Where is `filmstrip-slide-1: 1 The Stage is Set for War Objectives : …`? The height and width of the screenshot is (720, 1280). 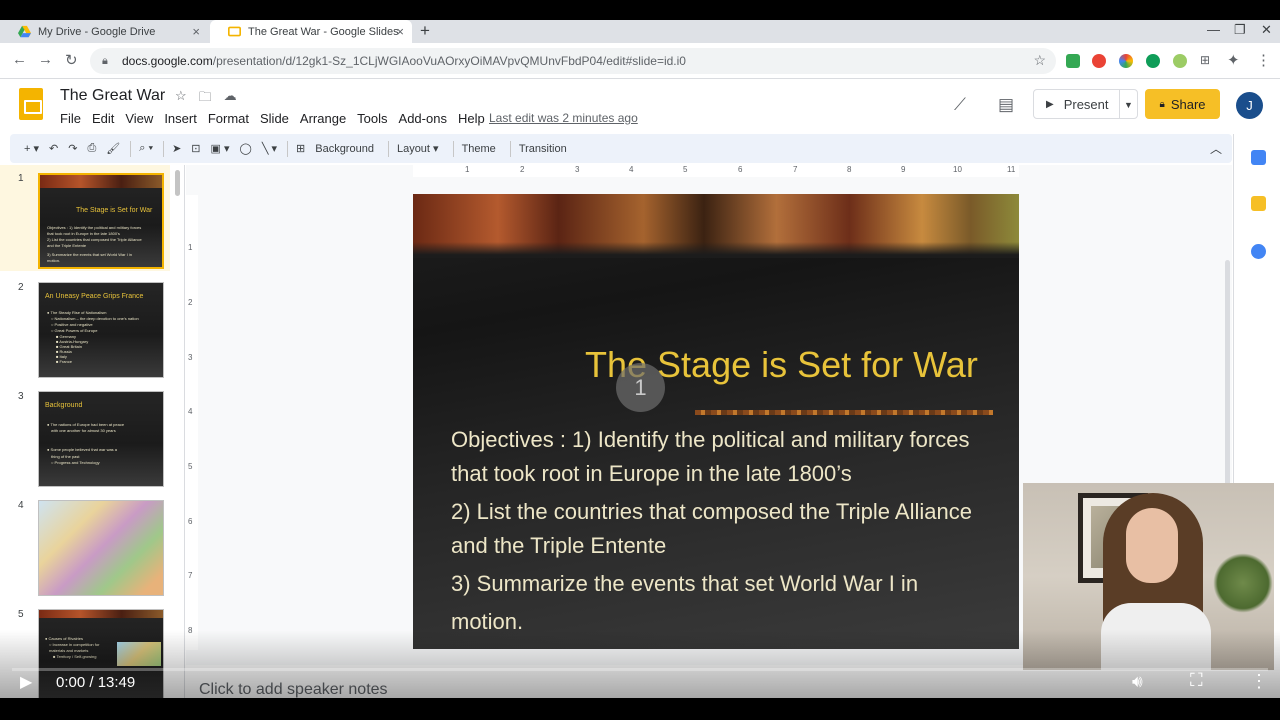 filmstrip-slide-1: 1 The Stage is Set for War Objectives : … is located at coordinates (85, 218).